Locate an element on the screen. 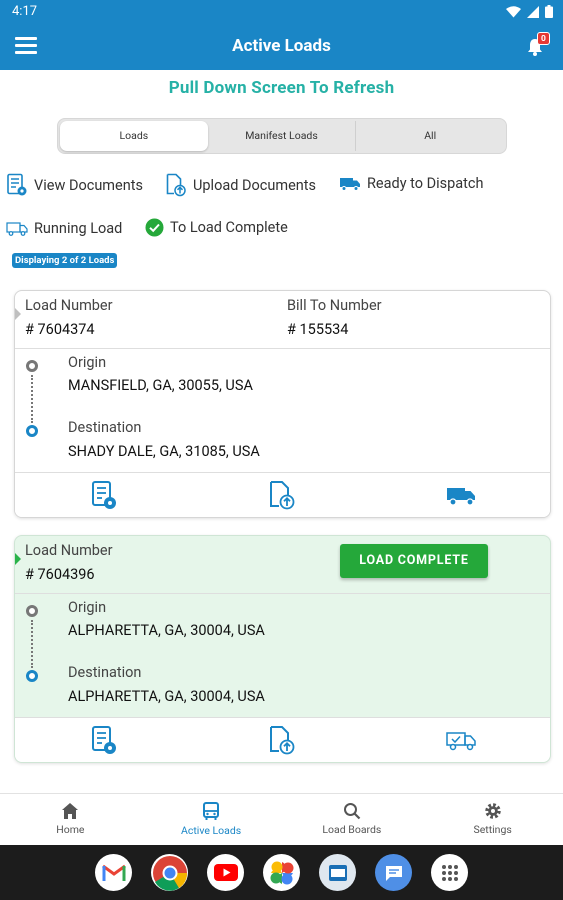  bill-to-label: Bill To Number is located at coordinates (334, 305).